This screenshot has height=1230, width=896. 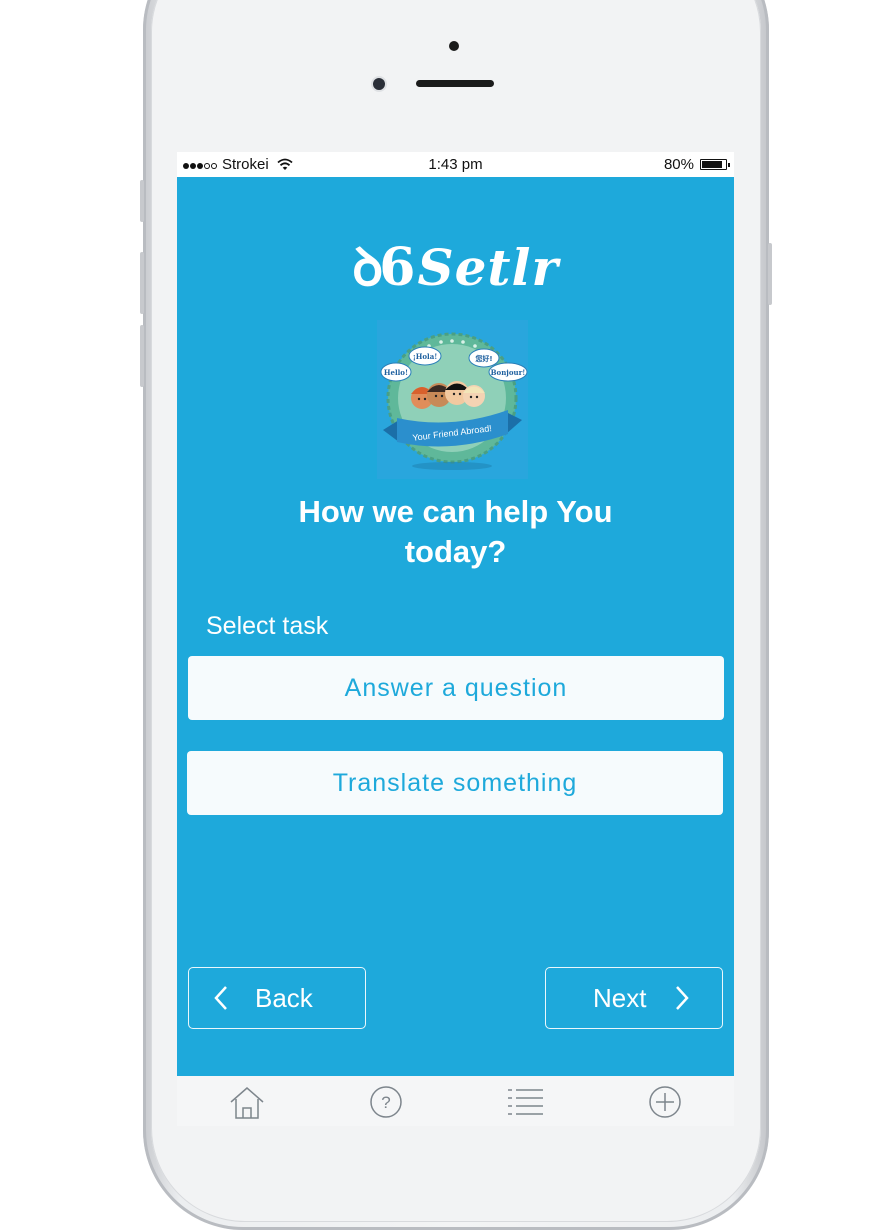 I want to click on status-time: 1:43 pm, so click(x=455, y=164).